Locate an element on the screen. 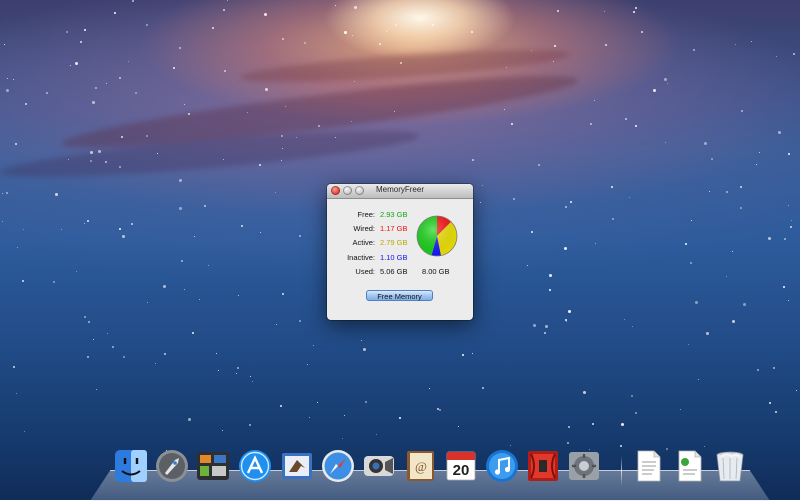 Image resolution: width=800 pixels, height=501 pixels. itunes-icon is located at coordinates (502, 466).